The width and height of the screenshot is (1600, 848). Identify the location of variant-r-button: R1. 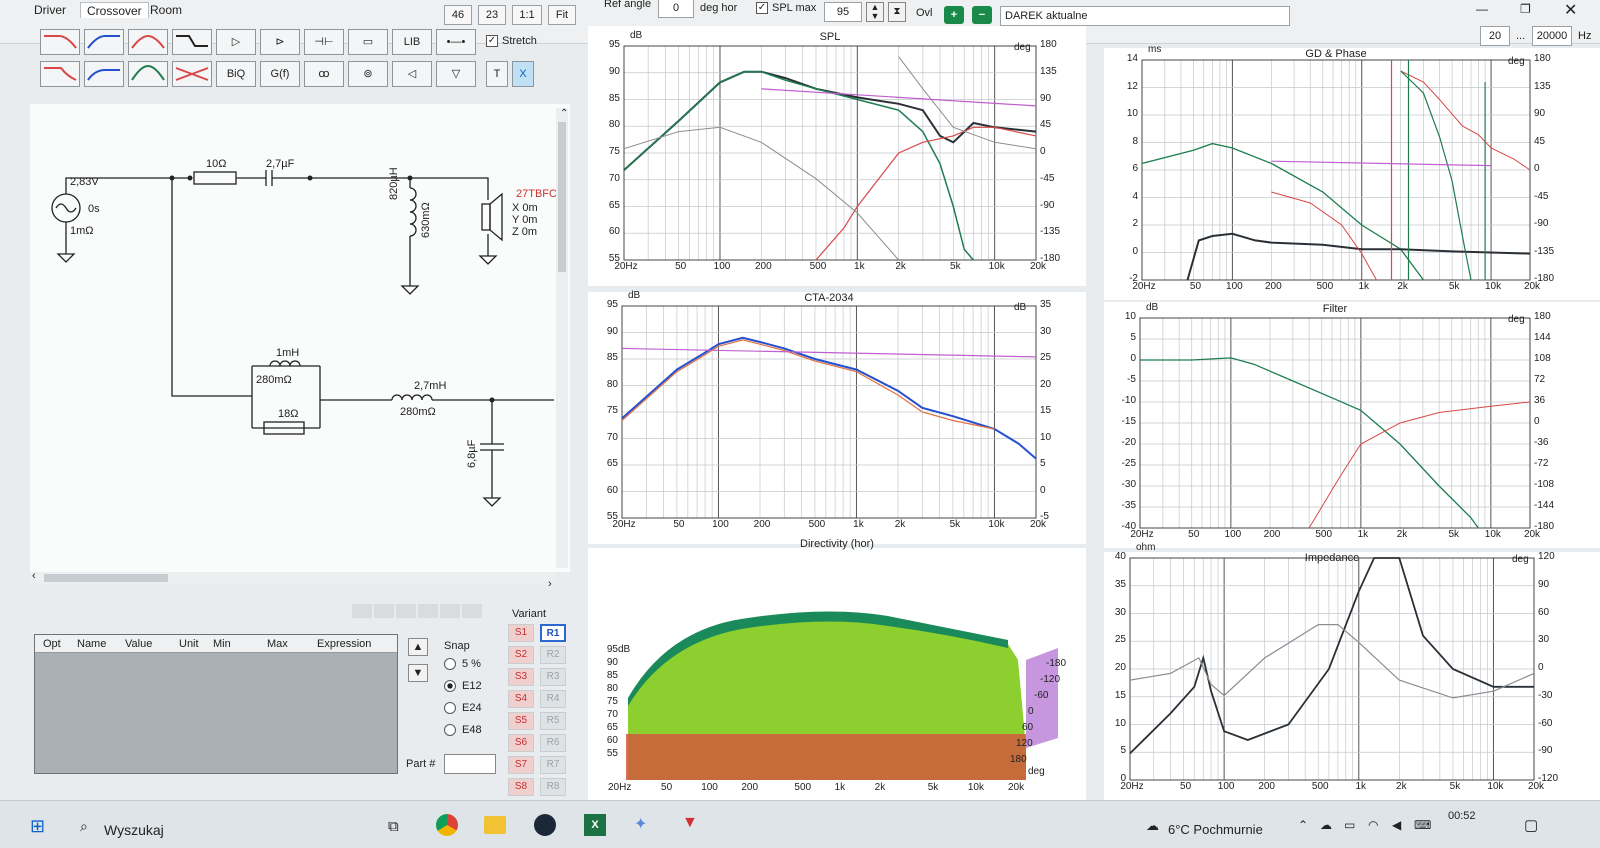
(553, 633).